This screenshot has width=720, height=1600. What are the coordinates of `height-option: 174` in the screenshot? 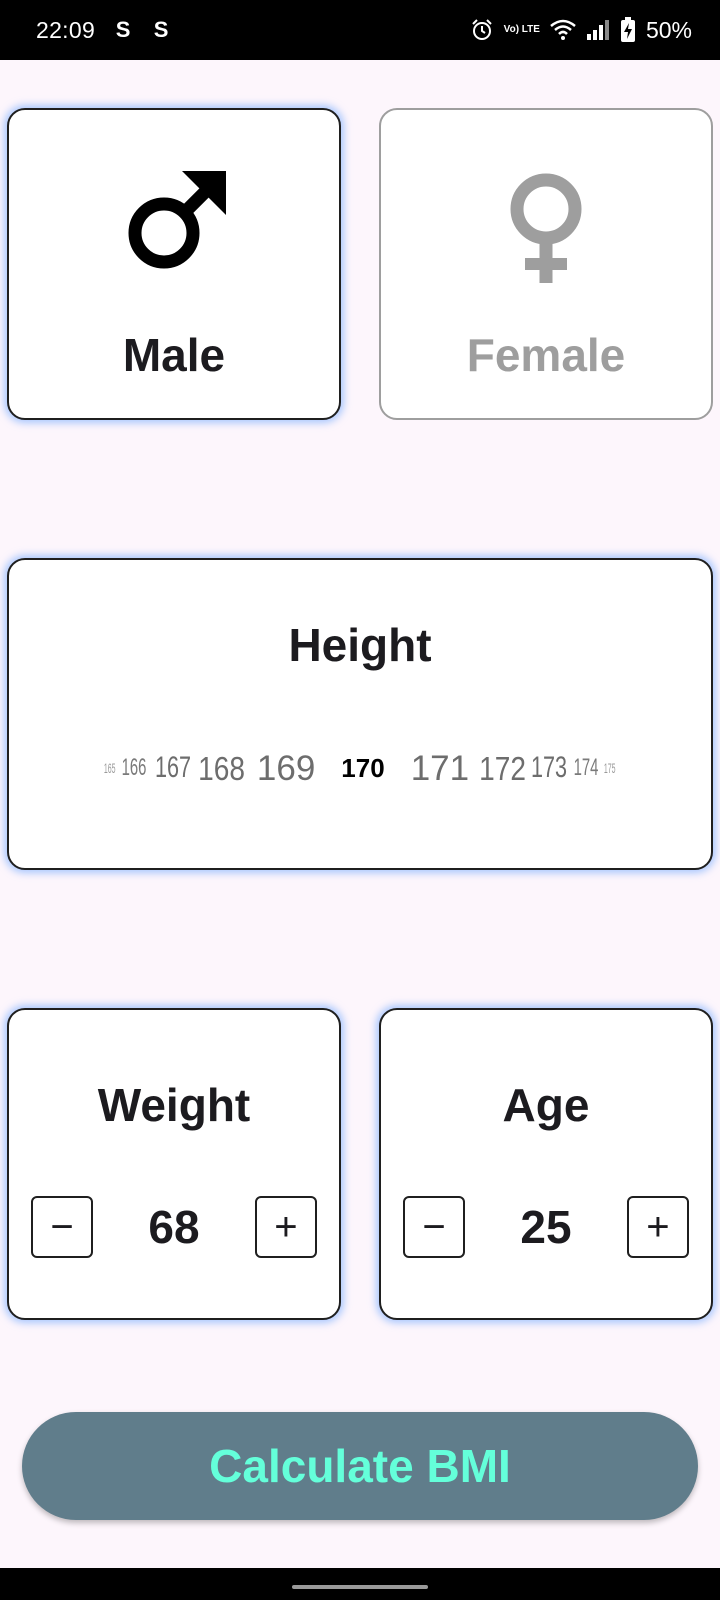 It's located at (586, 768).